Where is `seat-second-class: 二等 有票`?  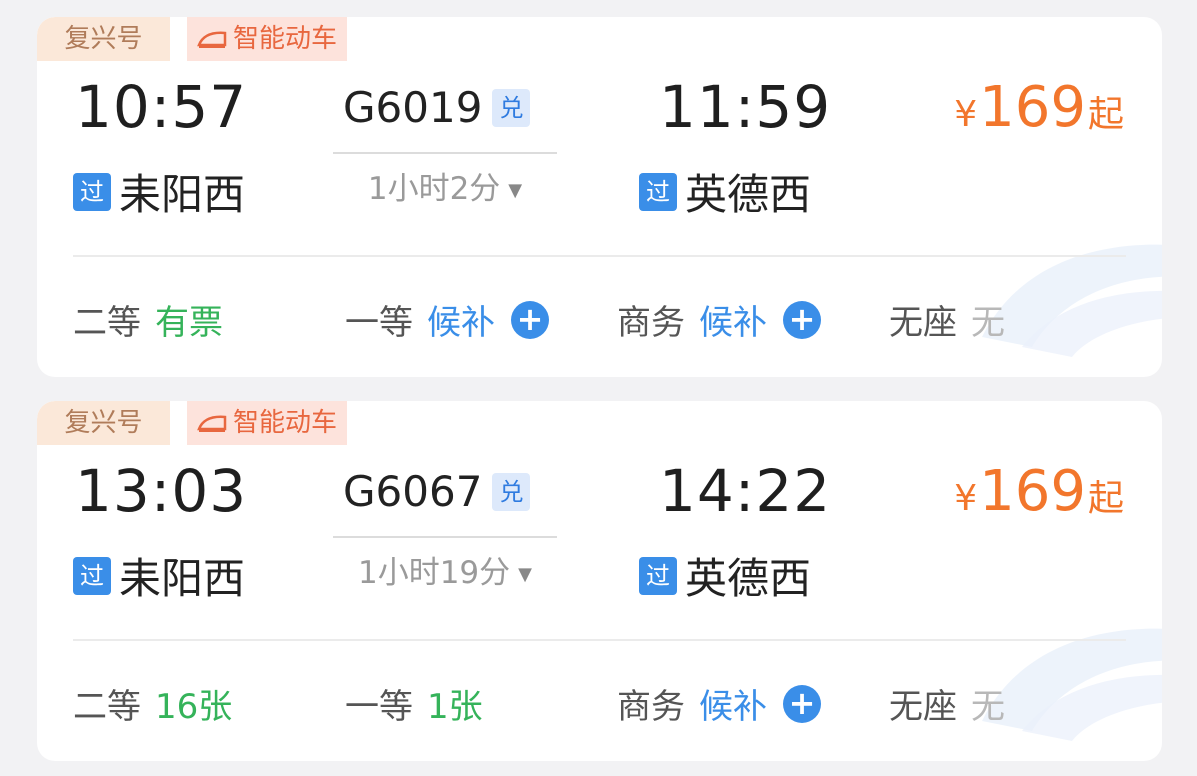 seat-second-class: 二等 有票 is located at coordinates (148, 319).